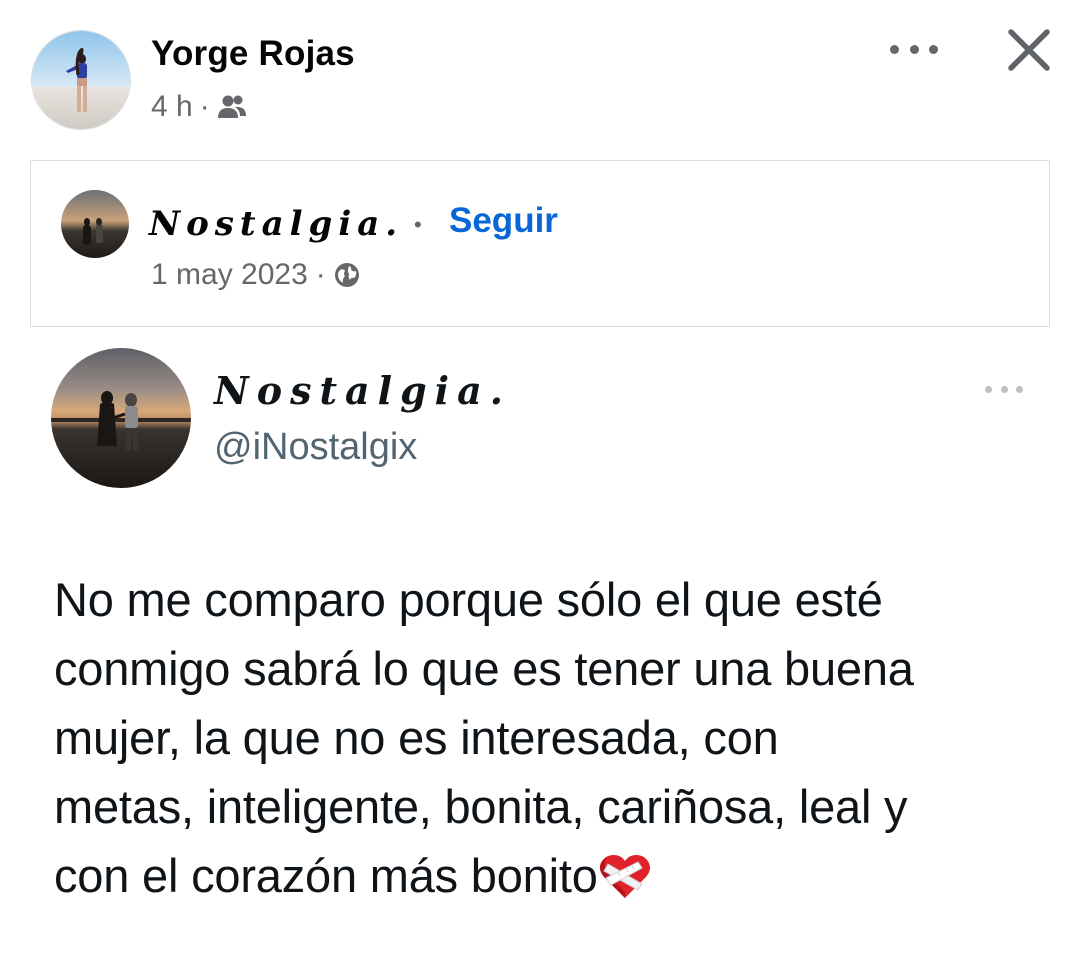 The width and height of the screenshot is (1080, 962). I want to click on shared-post-meta: 1 may 2023 ·, so click(255, 275).